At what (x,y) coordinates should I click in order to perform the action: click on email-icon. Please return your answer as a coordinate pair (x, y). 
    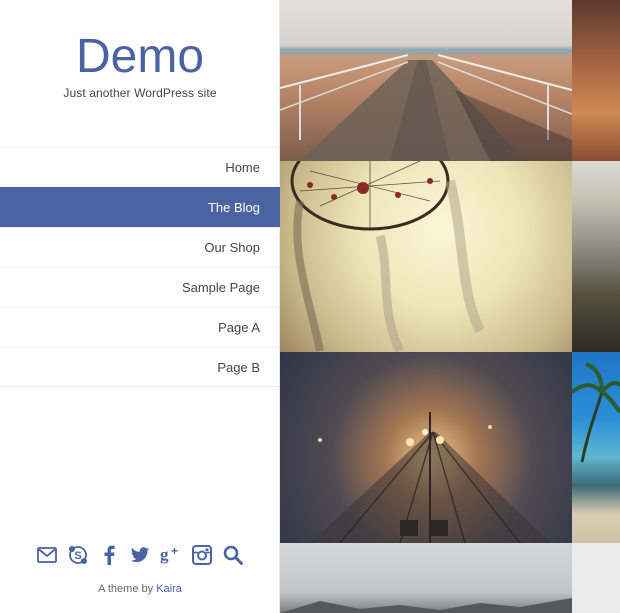
    Looking at the image, I should click on (47, 555).